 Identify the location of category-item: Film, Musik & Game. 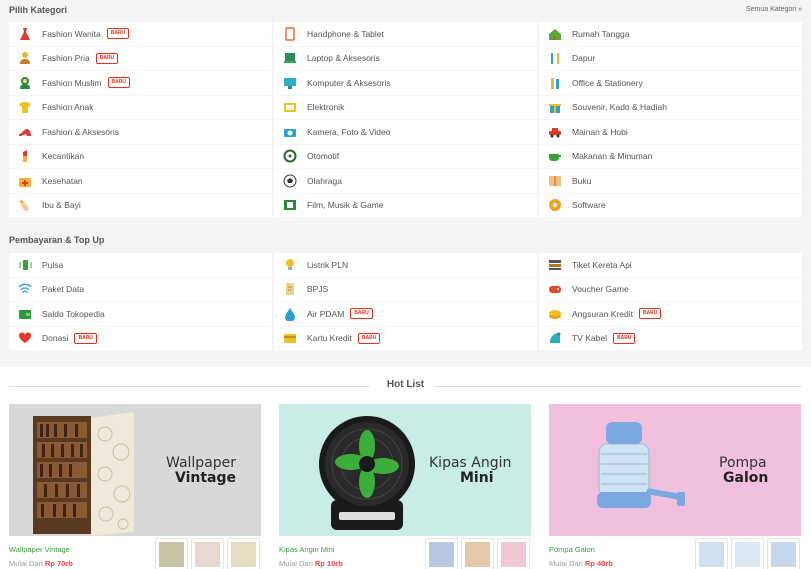
(405, 205).